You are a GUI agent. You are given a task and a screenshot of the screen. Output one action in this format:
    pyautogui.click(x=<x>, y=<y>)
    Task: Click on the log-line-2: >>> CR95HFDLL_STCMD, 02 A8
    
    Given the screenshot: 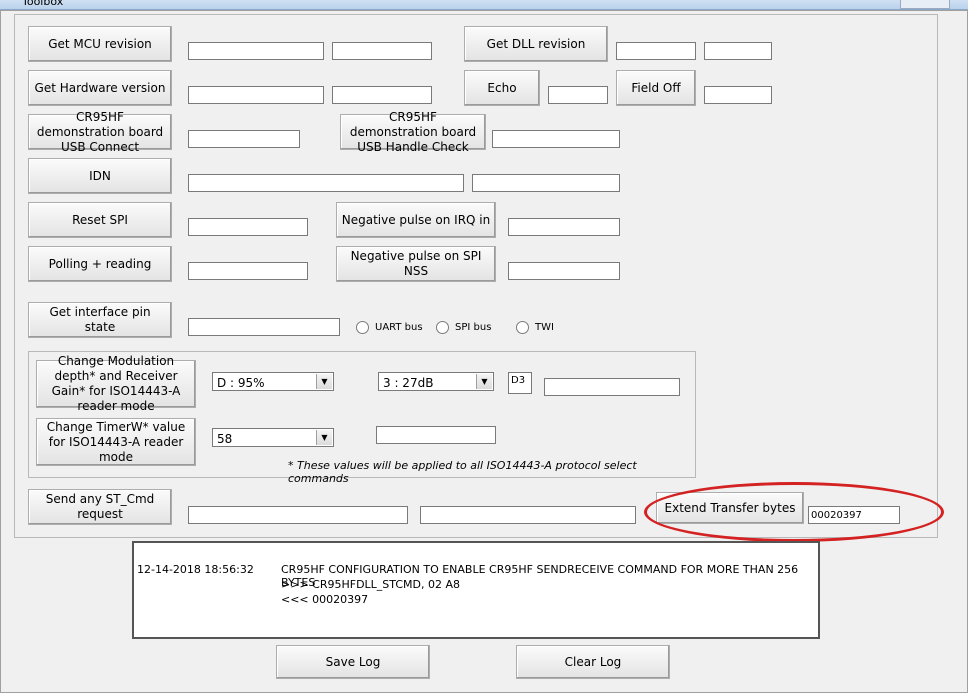 What is the action you would take?
    pyautogui.click(x=371, y=584)
    